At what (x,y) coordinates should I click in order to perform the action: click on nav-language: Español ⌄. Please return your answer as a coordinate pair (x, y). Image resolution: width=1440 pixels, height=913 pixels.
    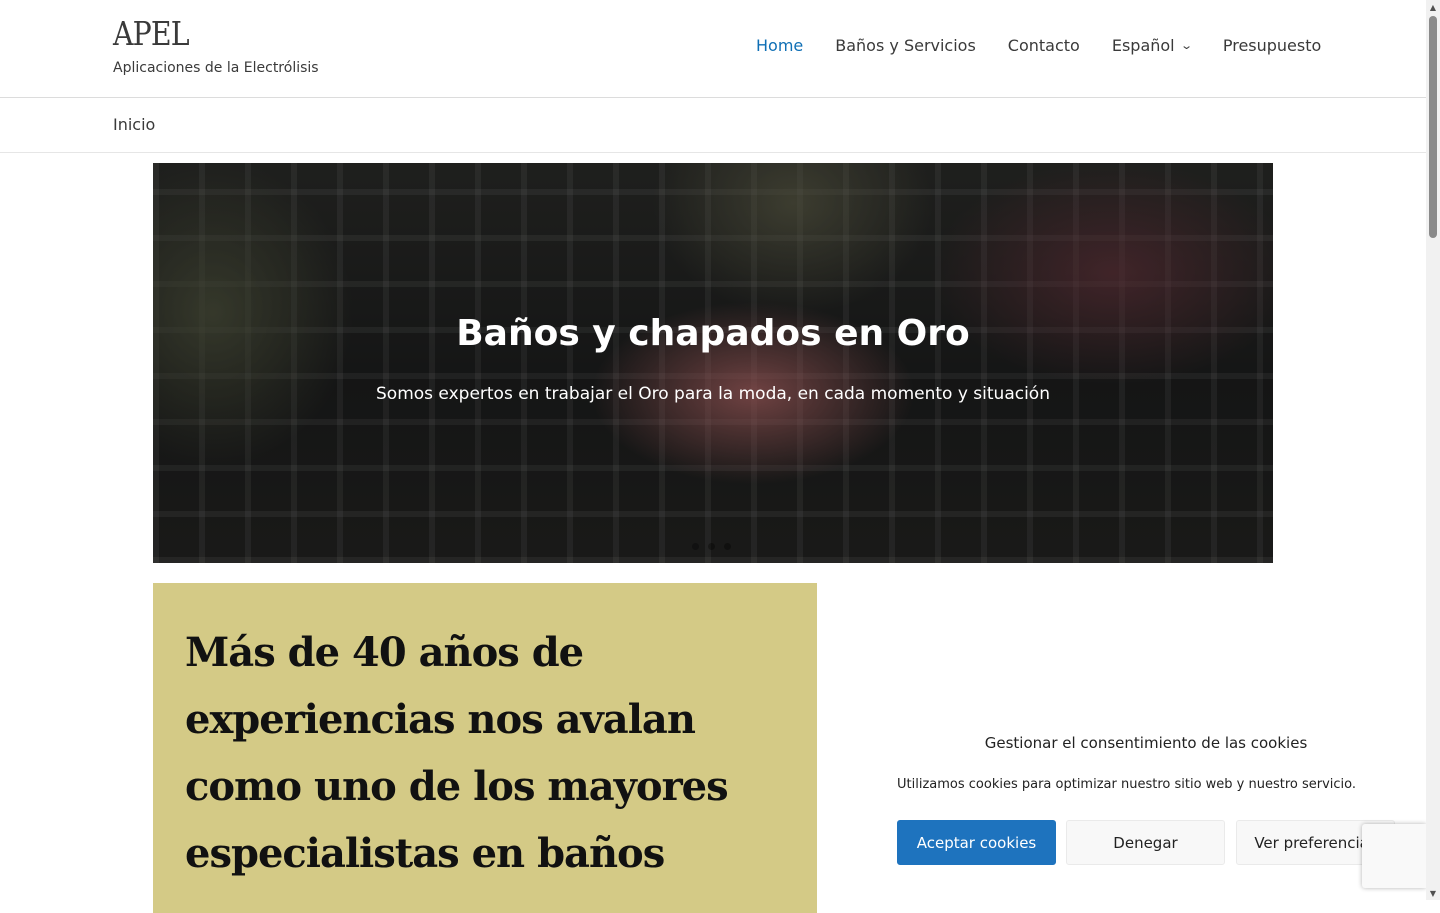
    Looking at the image, I should click on (1151, 45).